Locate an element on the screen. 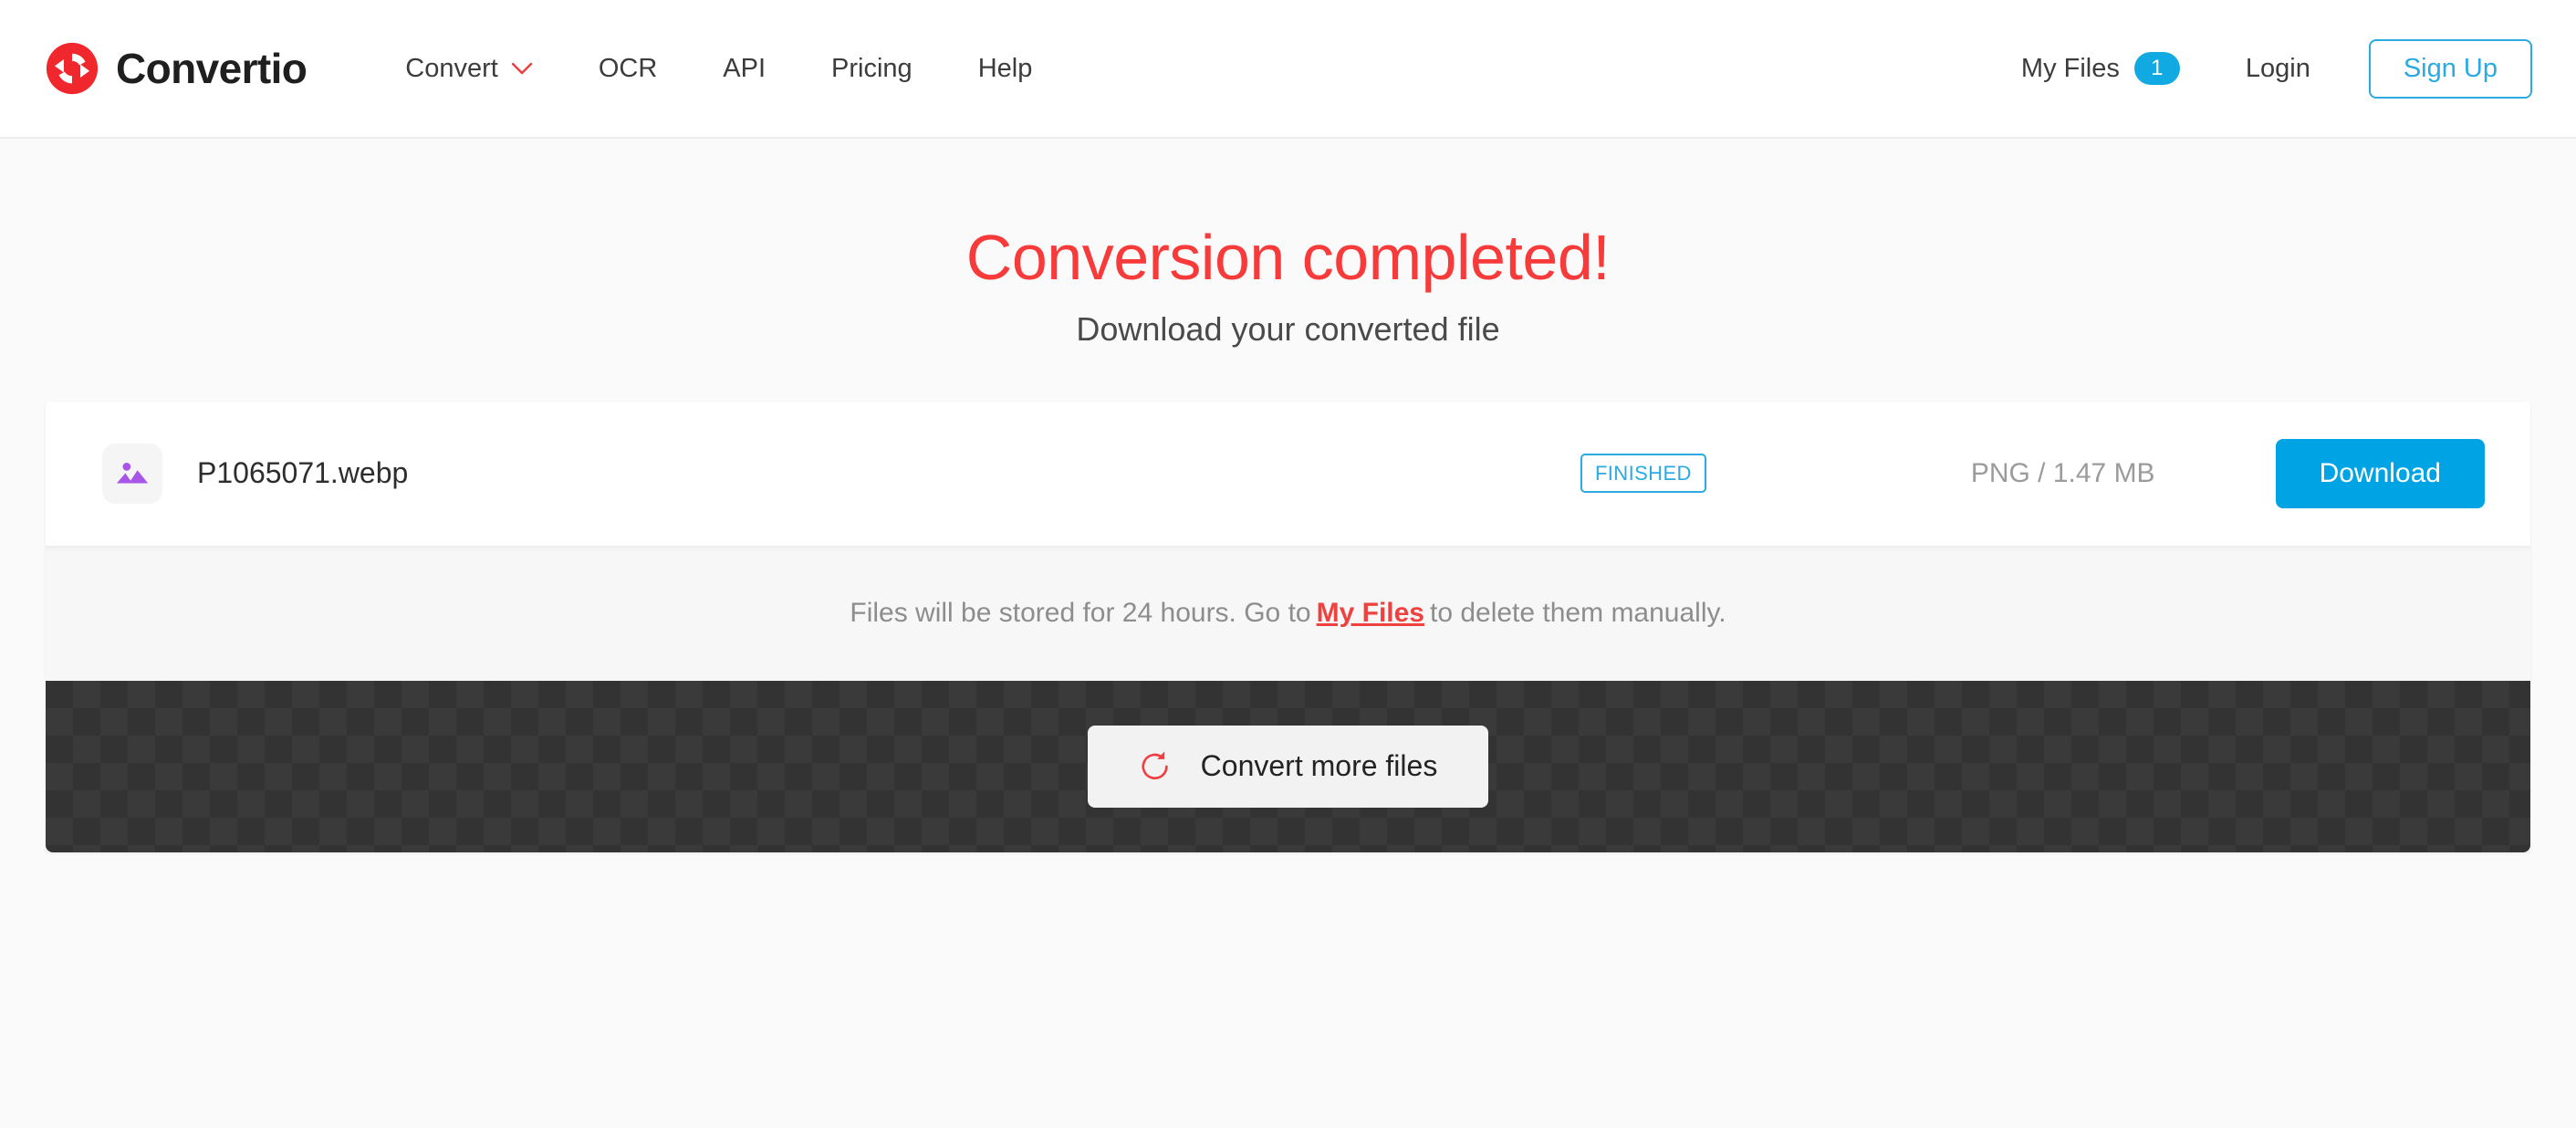  header-actions: My Files 1 Login Sign Up is located at coordinates (2263, 68).